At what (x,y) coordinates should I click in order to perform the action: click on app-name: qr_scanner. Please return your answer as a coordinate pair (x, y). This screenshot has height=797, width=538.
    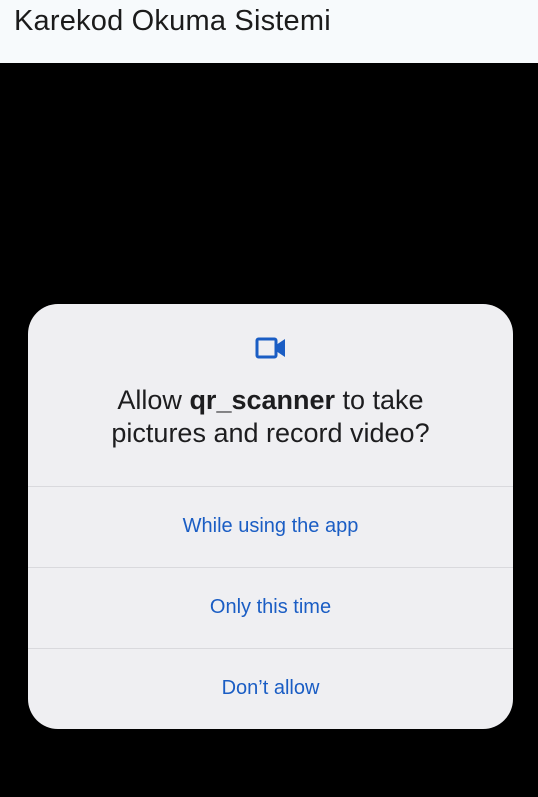
    Looking at the image, I should click on (262, 400).